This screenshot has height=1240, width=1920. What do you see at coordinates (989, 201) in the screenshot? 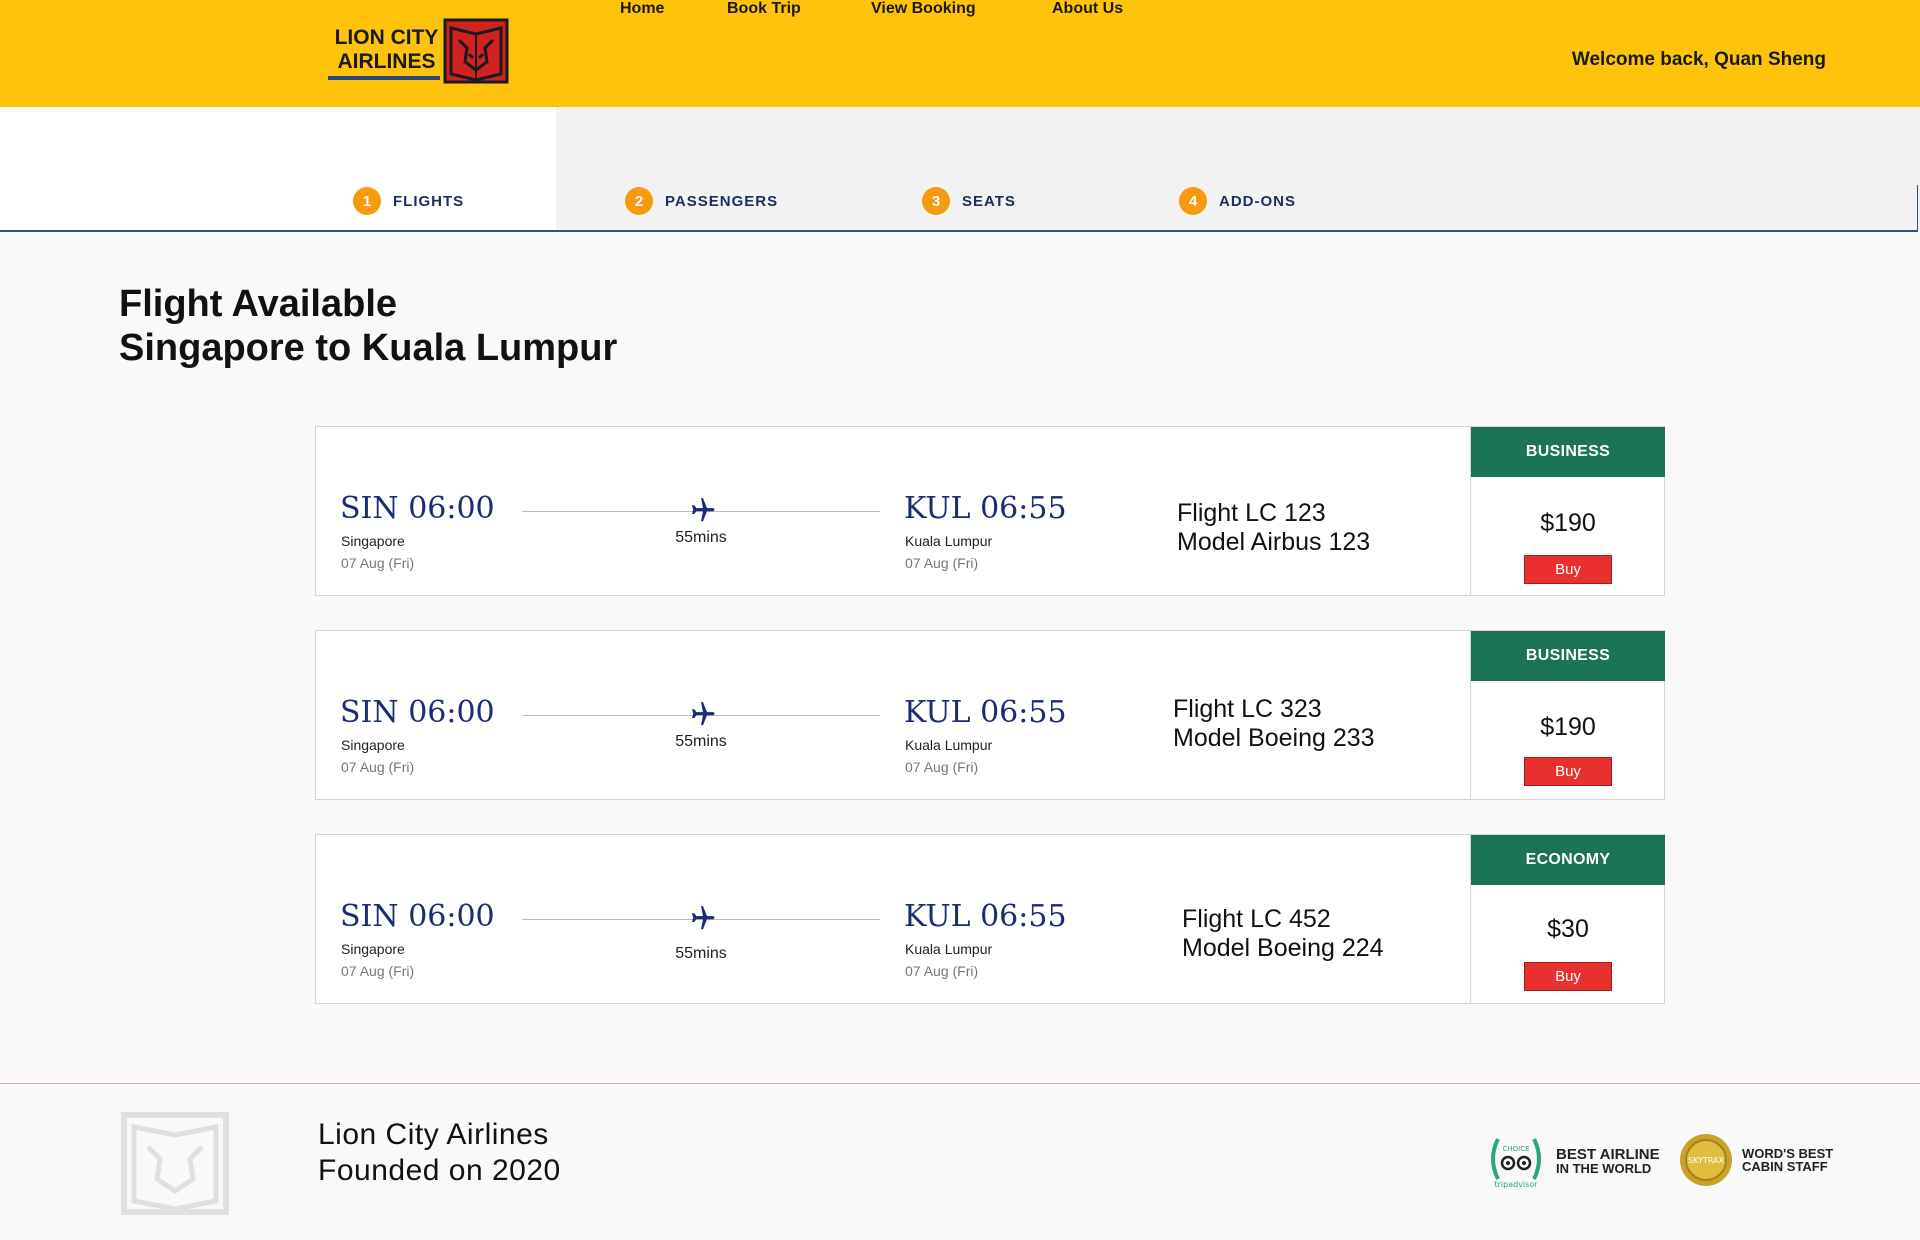
I see `step-label: SEATS` at bounding box center [989, 201].